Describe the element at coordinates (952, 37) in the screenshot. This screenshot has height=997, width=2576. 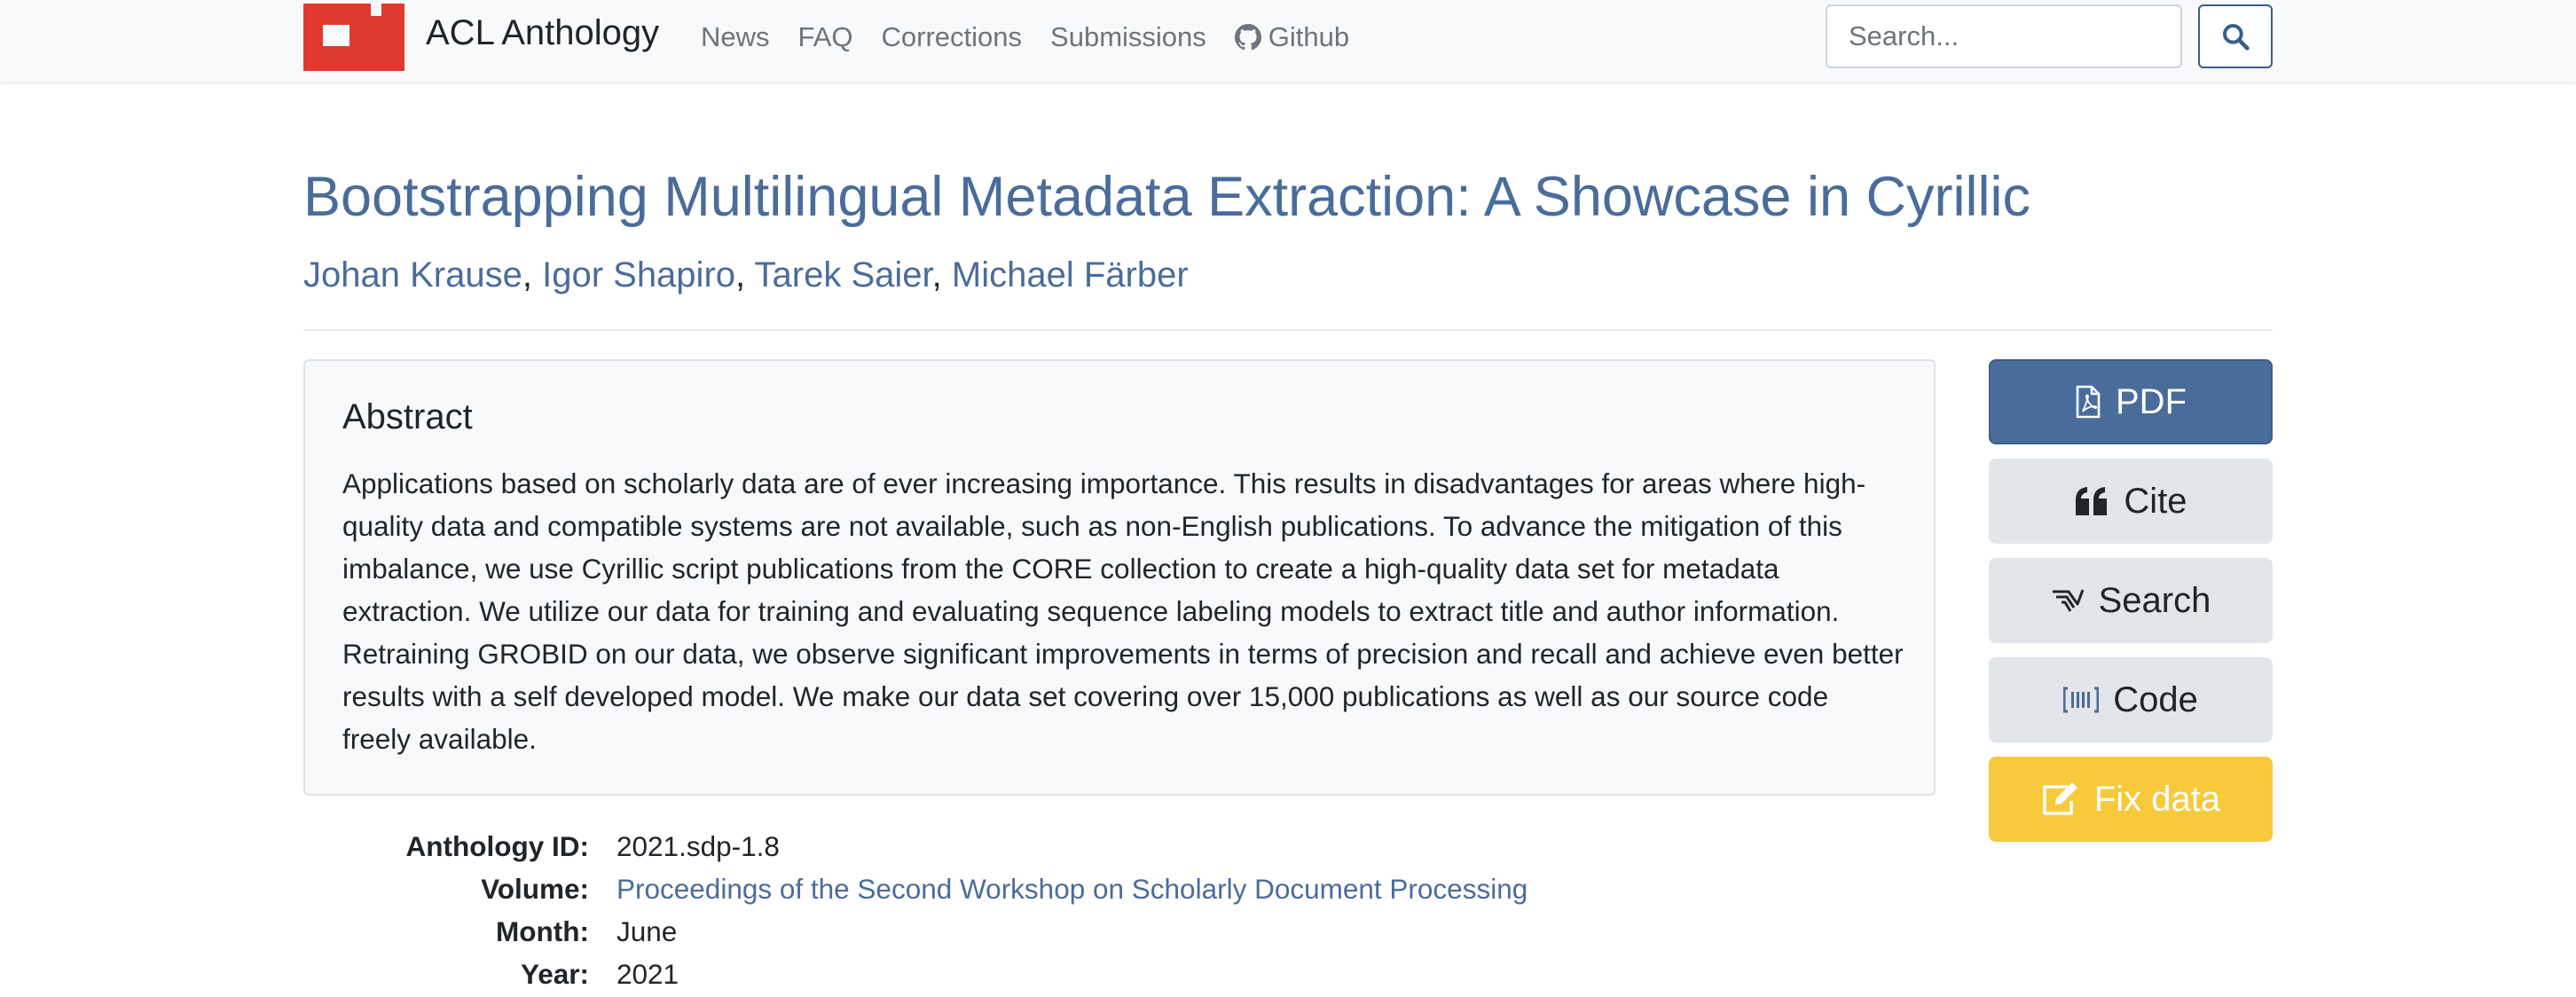
I see `nav-corrections: Corrections` at that location.